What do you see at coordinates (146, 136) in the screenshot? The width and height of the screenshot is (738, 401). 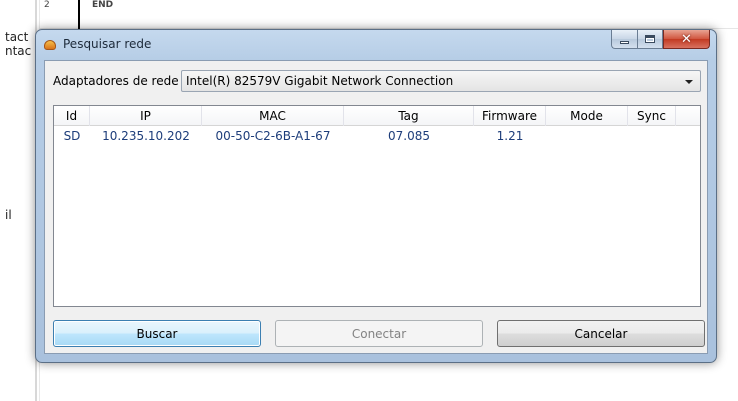 I see `cell-ip: 10.235.10.202` at bounding box center [146, 136].